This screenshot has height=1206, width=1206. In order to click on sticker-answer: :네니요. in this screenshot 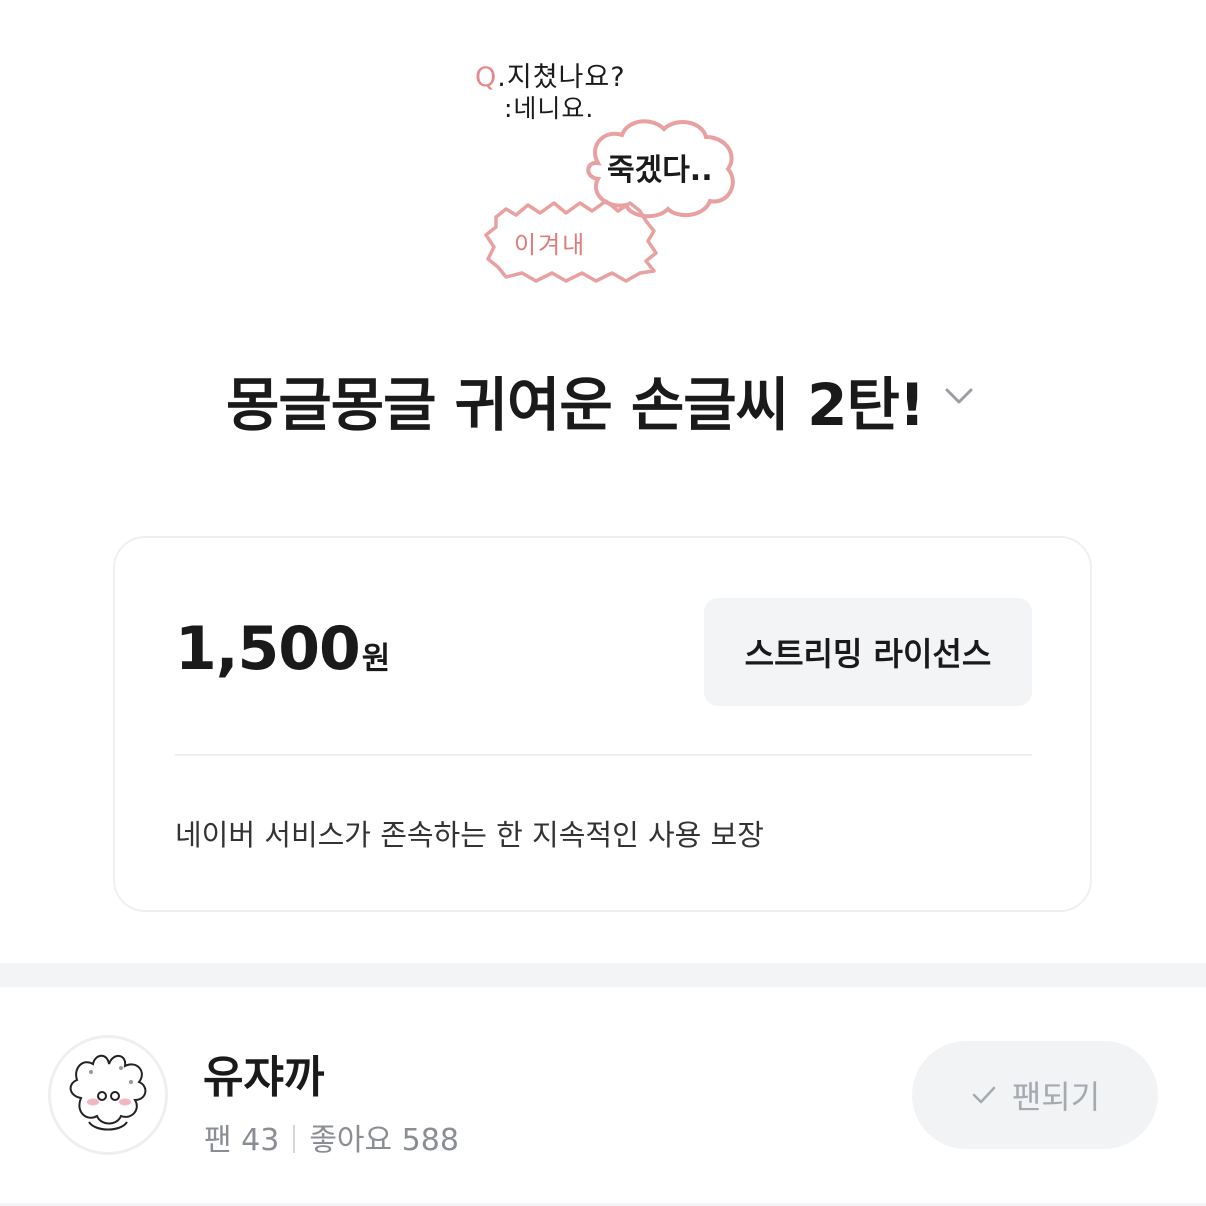, I will do `click(549, 108)`.